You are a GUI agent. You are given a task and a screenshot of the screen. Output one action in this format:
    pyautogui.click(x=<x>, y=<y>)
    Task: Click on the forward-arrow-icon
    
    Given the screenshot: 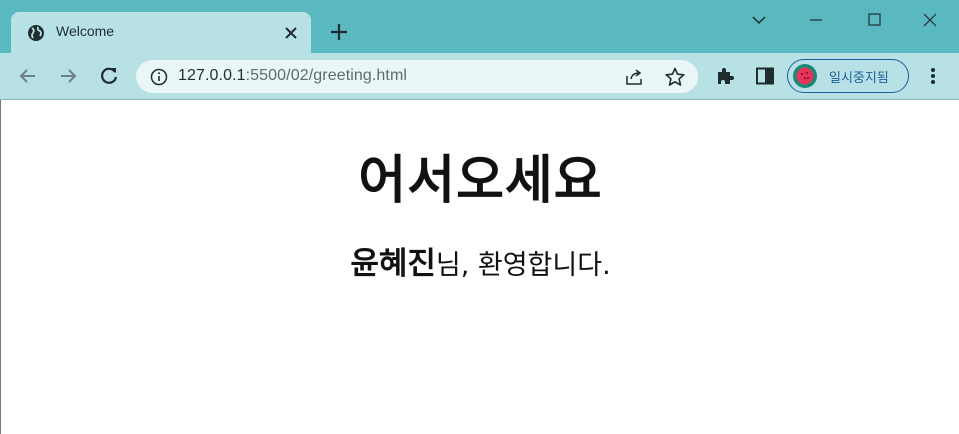 What is the action you would take?
    pyautogui.click(x=68, y=76)
    